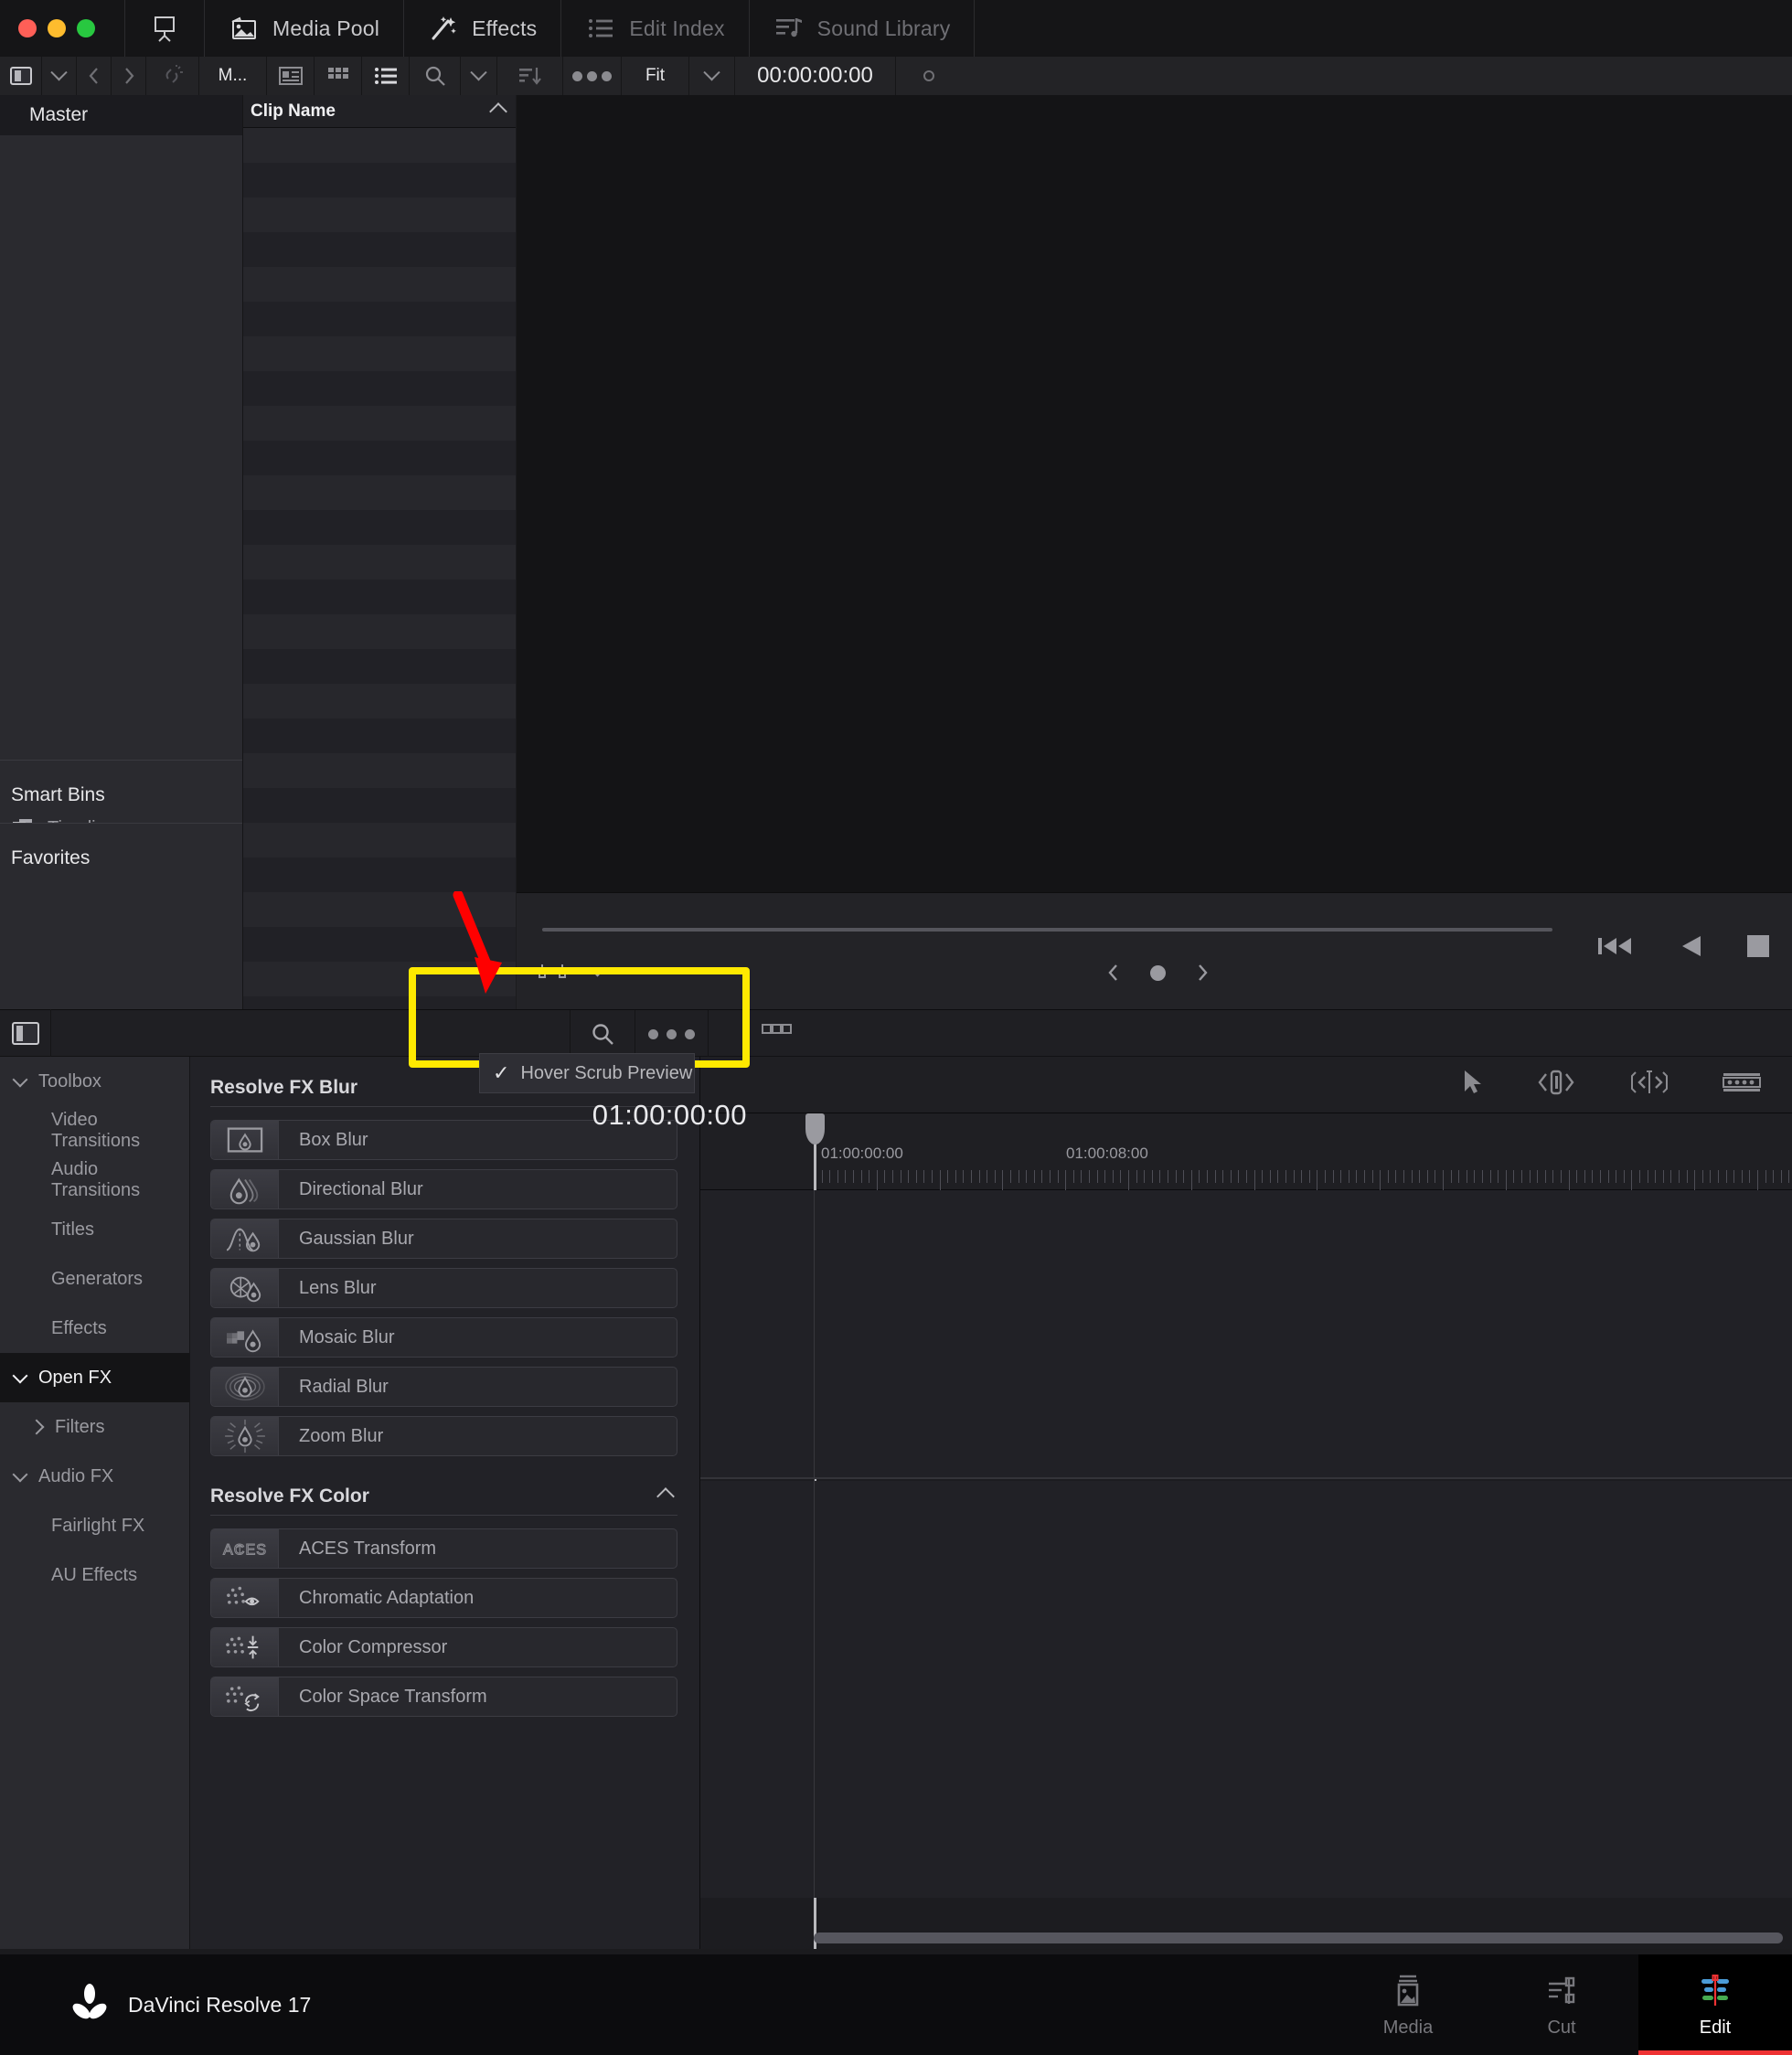 The width and height of the screenshot is (1792, 2055). I want to click on forward-button, so click(129, 76).